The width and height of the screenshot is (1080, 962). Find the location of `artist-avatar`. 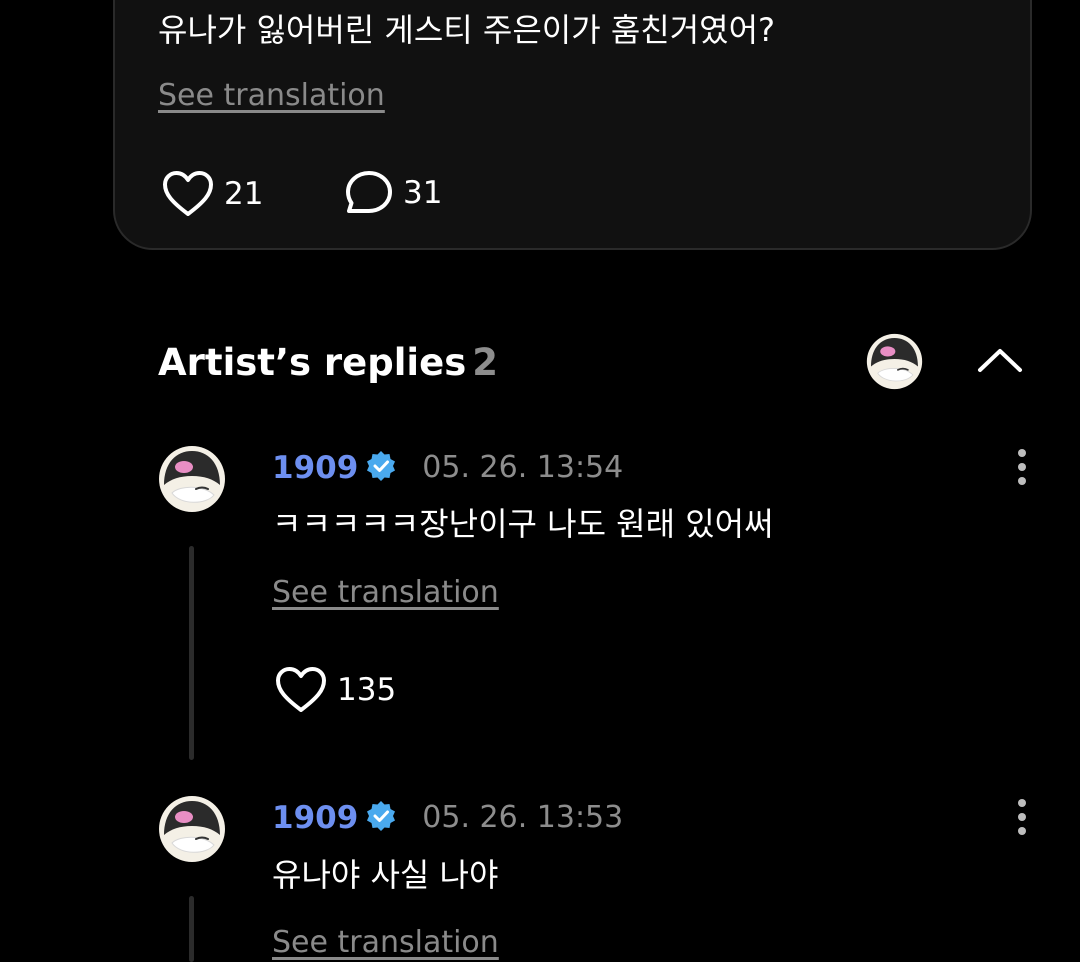

artist-avatar is located at coordinates (894, 361).